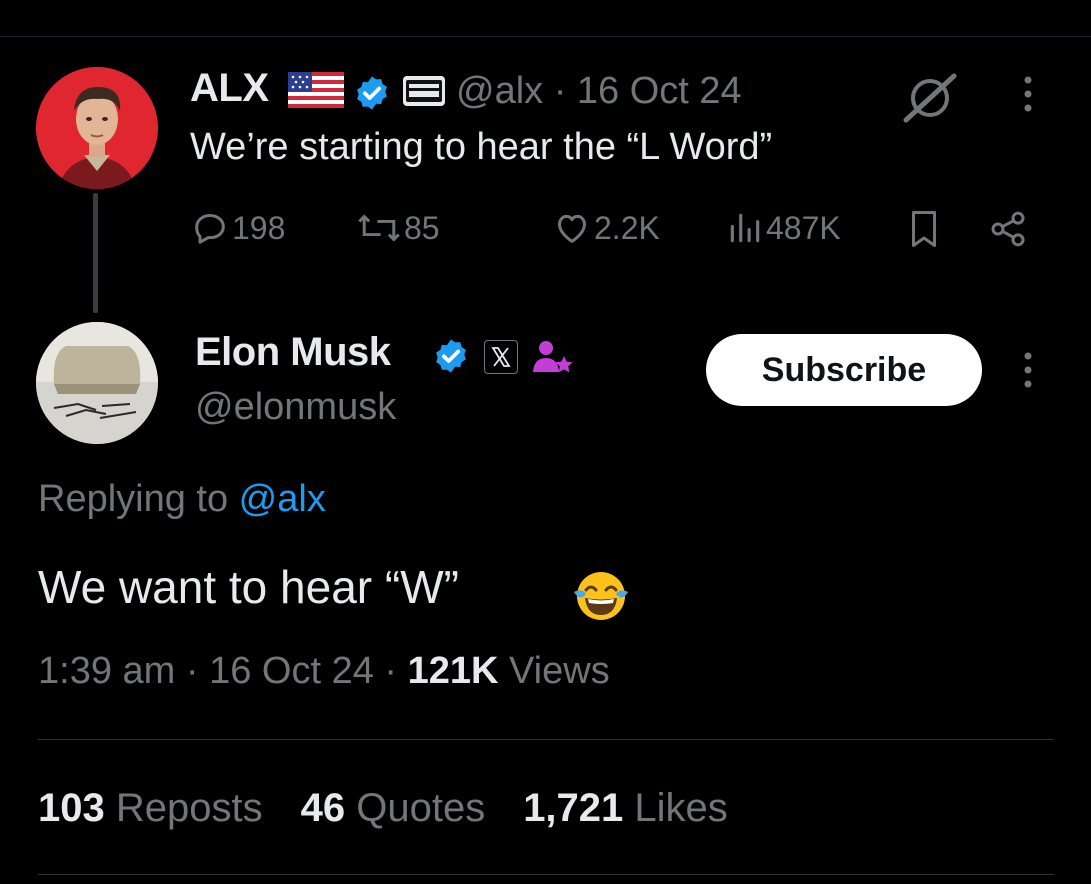 Image resolution: width=1091 pixels, height=884 pixels. What do you see at coordinates (282, 499) in the screenshot?
I see `replying-mention-link: @alx` at bounding box center [282, 499].